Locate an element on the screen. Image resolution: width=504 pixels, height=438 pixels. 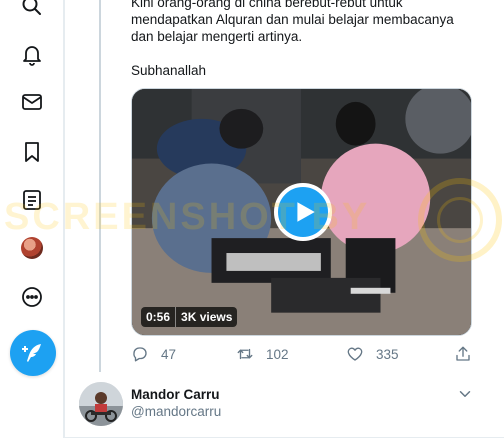
play-button is located at coordinates (303, 212).